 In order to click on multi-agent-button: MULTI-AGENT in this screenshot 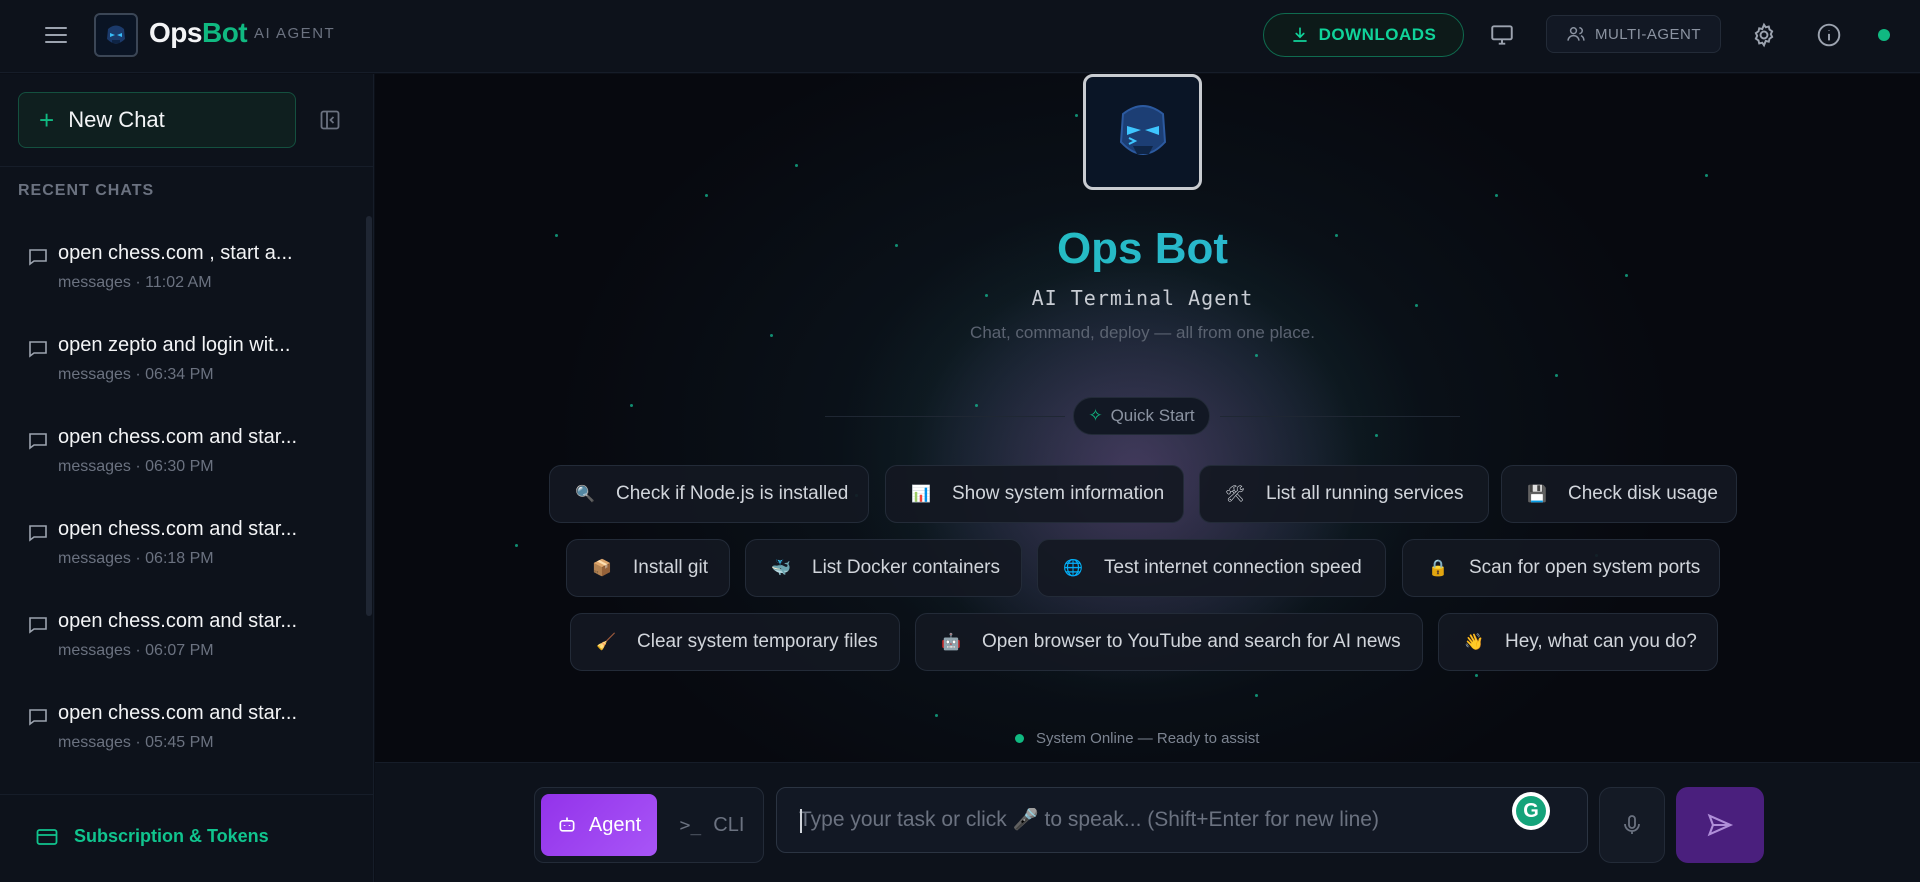, I will do `click(1633, 34)`.